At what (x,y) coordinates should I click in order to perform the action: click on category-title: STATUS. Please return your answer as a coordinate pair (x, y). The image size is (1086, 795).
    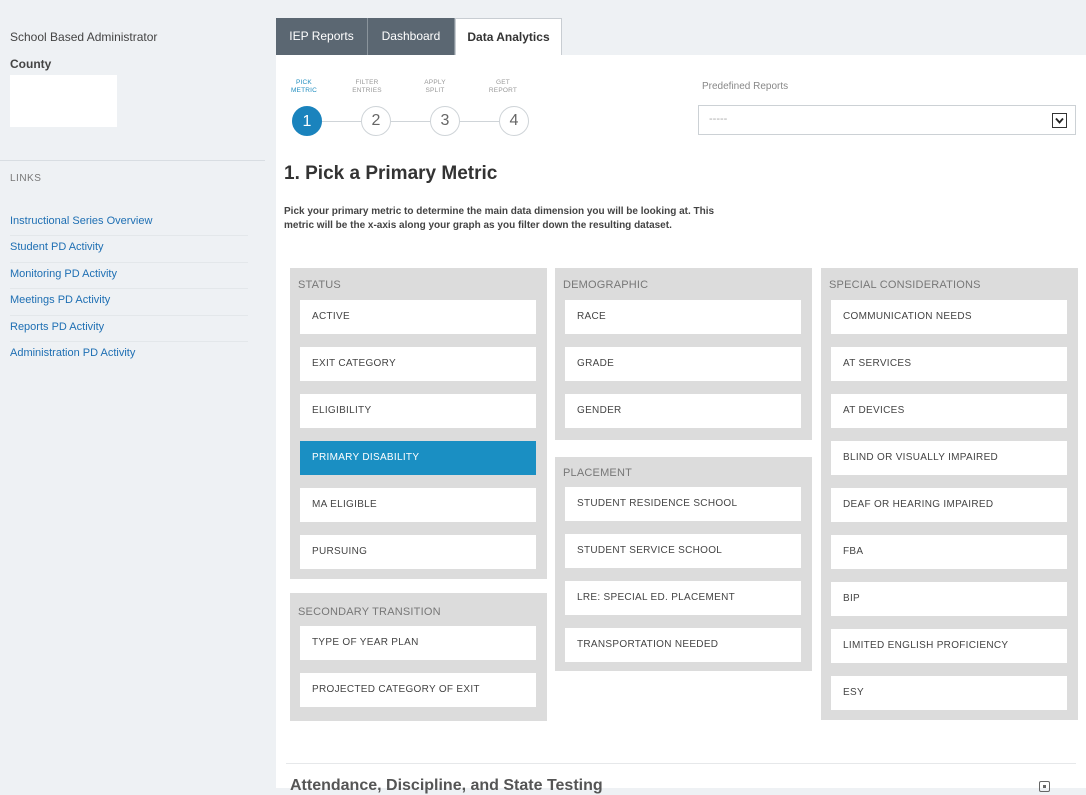
    Looking at the image, I should click on (319, 285).